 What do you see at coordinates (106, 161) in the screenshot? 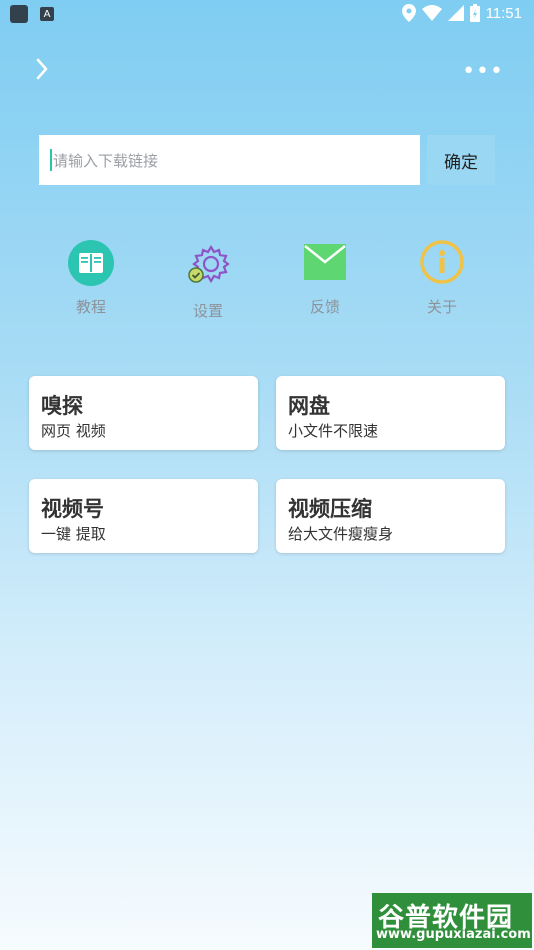
I see `link-input-placeholder: 请输入下载链接` at bounding box center [106, 161].